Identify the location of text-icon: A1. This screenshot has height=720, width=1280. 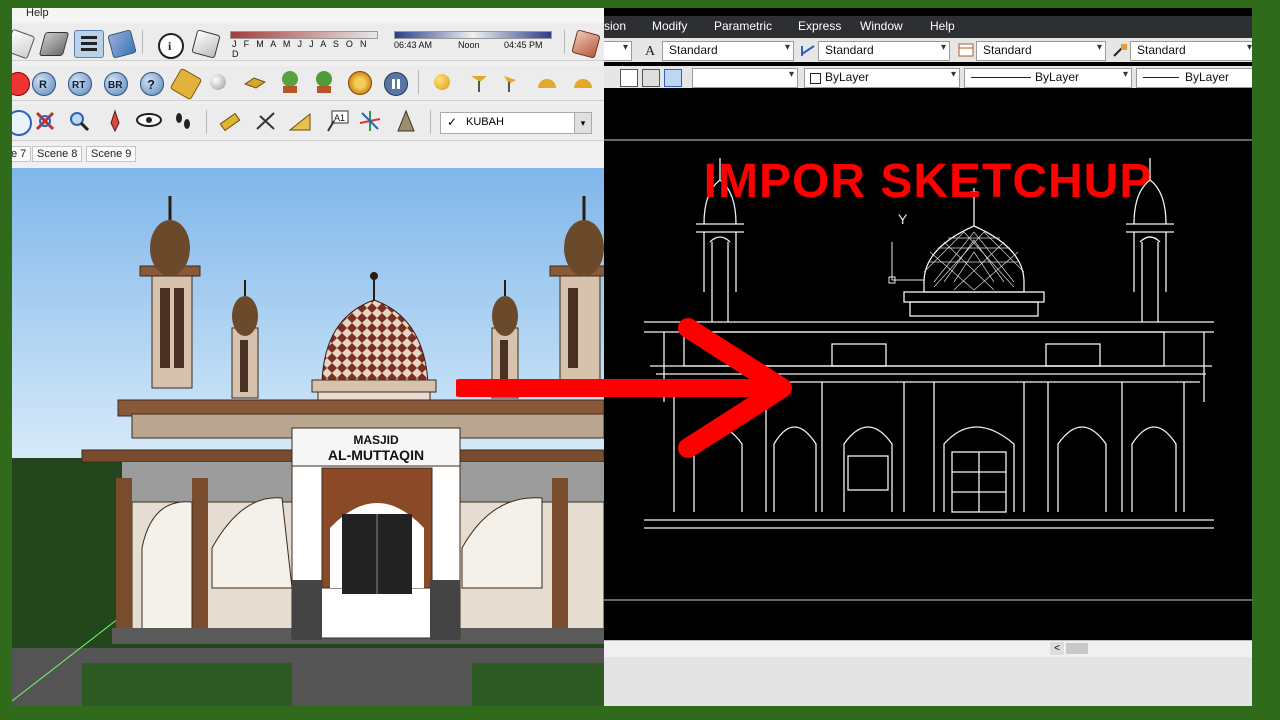
(336, 120).